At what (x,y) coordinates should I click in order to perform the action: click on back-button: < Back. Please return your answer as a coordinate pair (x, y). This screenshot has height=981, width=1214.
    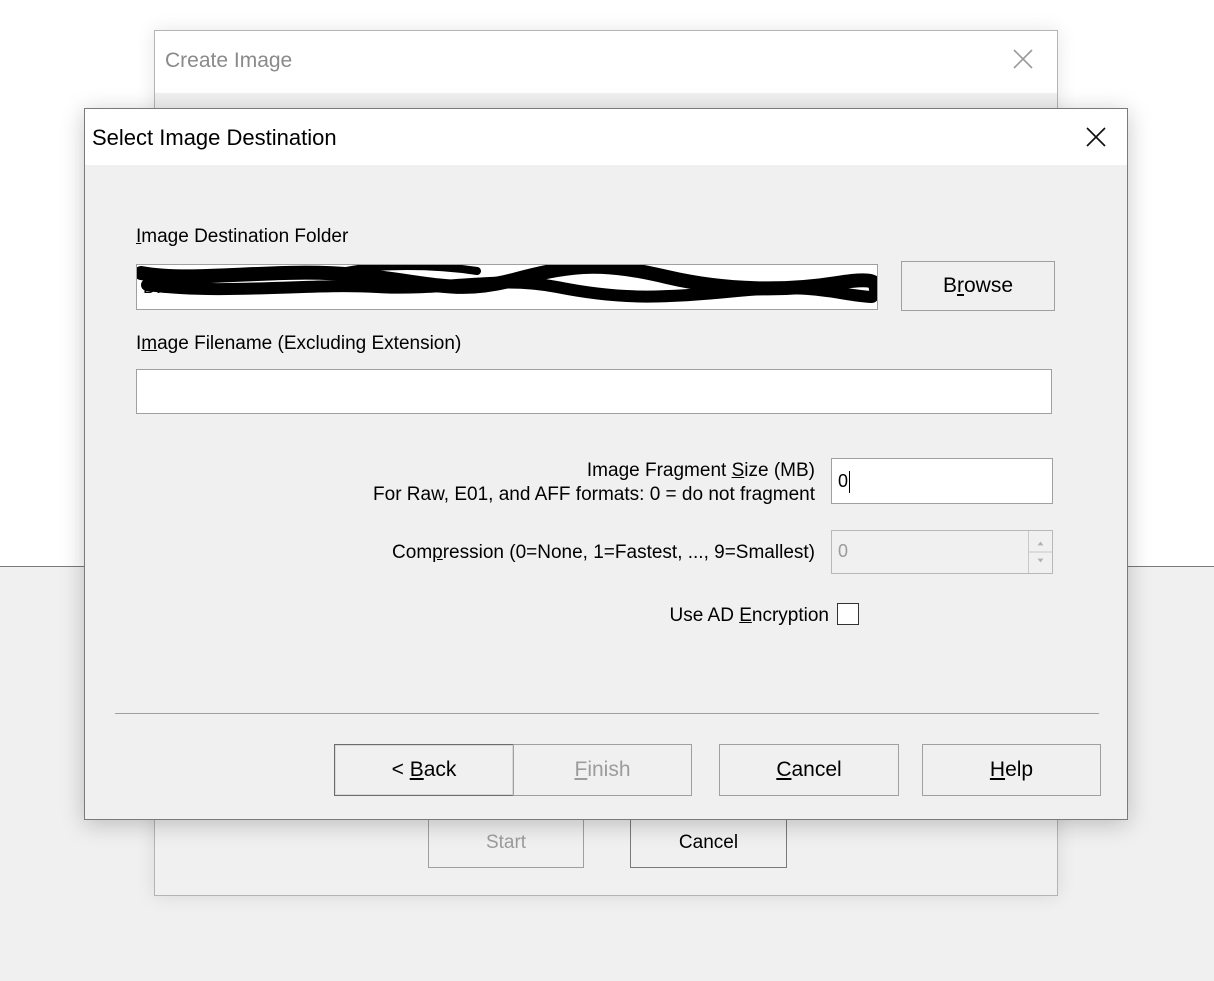
    Looking at the image, I should click on (424, 770).